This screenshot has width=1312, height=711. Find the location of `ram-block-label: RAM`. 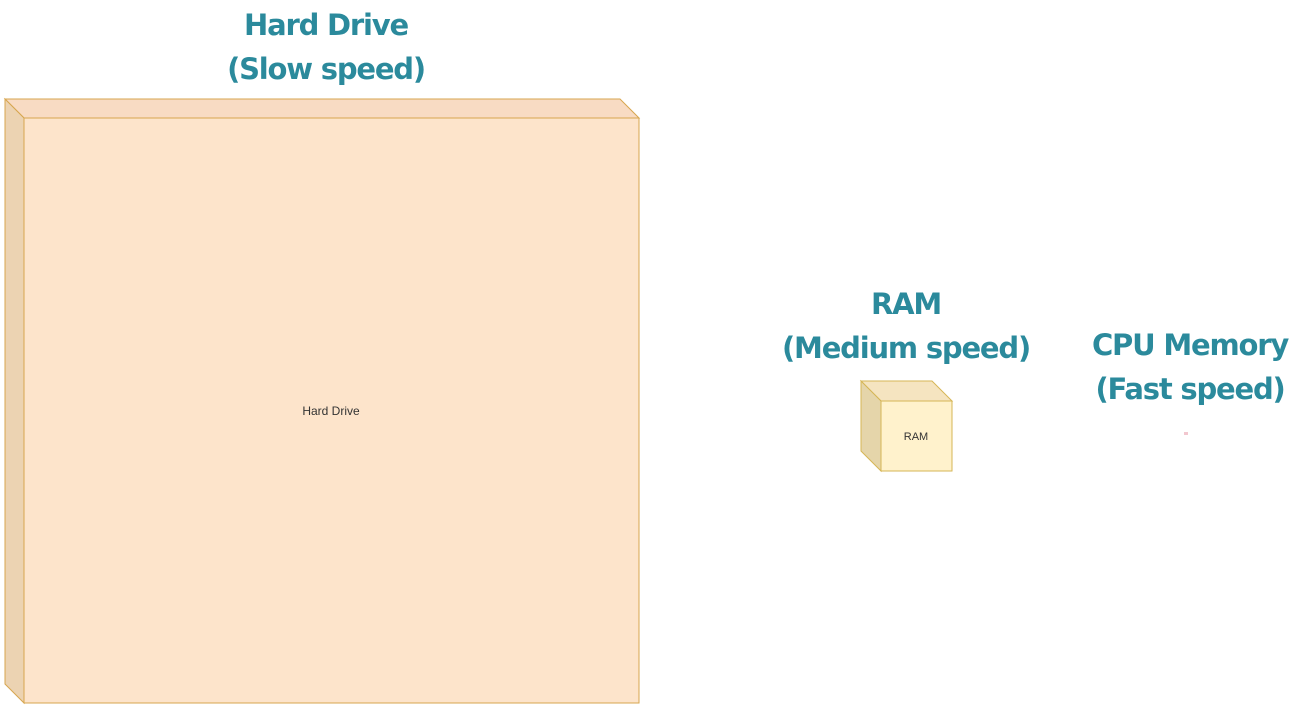

ram-block-label: RAM is located at coordinates (916, 437).